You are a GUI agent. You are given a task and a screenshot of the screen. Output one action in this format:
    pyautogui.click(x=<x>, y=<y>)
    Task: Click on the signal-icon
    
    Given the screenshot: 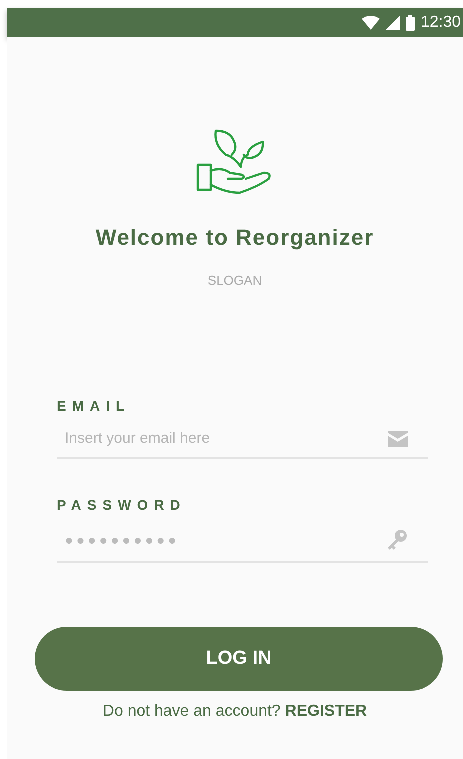 What is the action you would take?
    pyautogui.click(x=393, y=23)
    